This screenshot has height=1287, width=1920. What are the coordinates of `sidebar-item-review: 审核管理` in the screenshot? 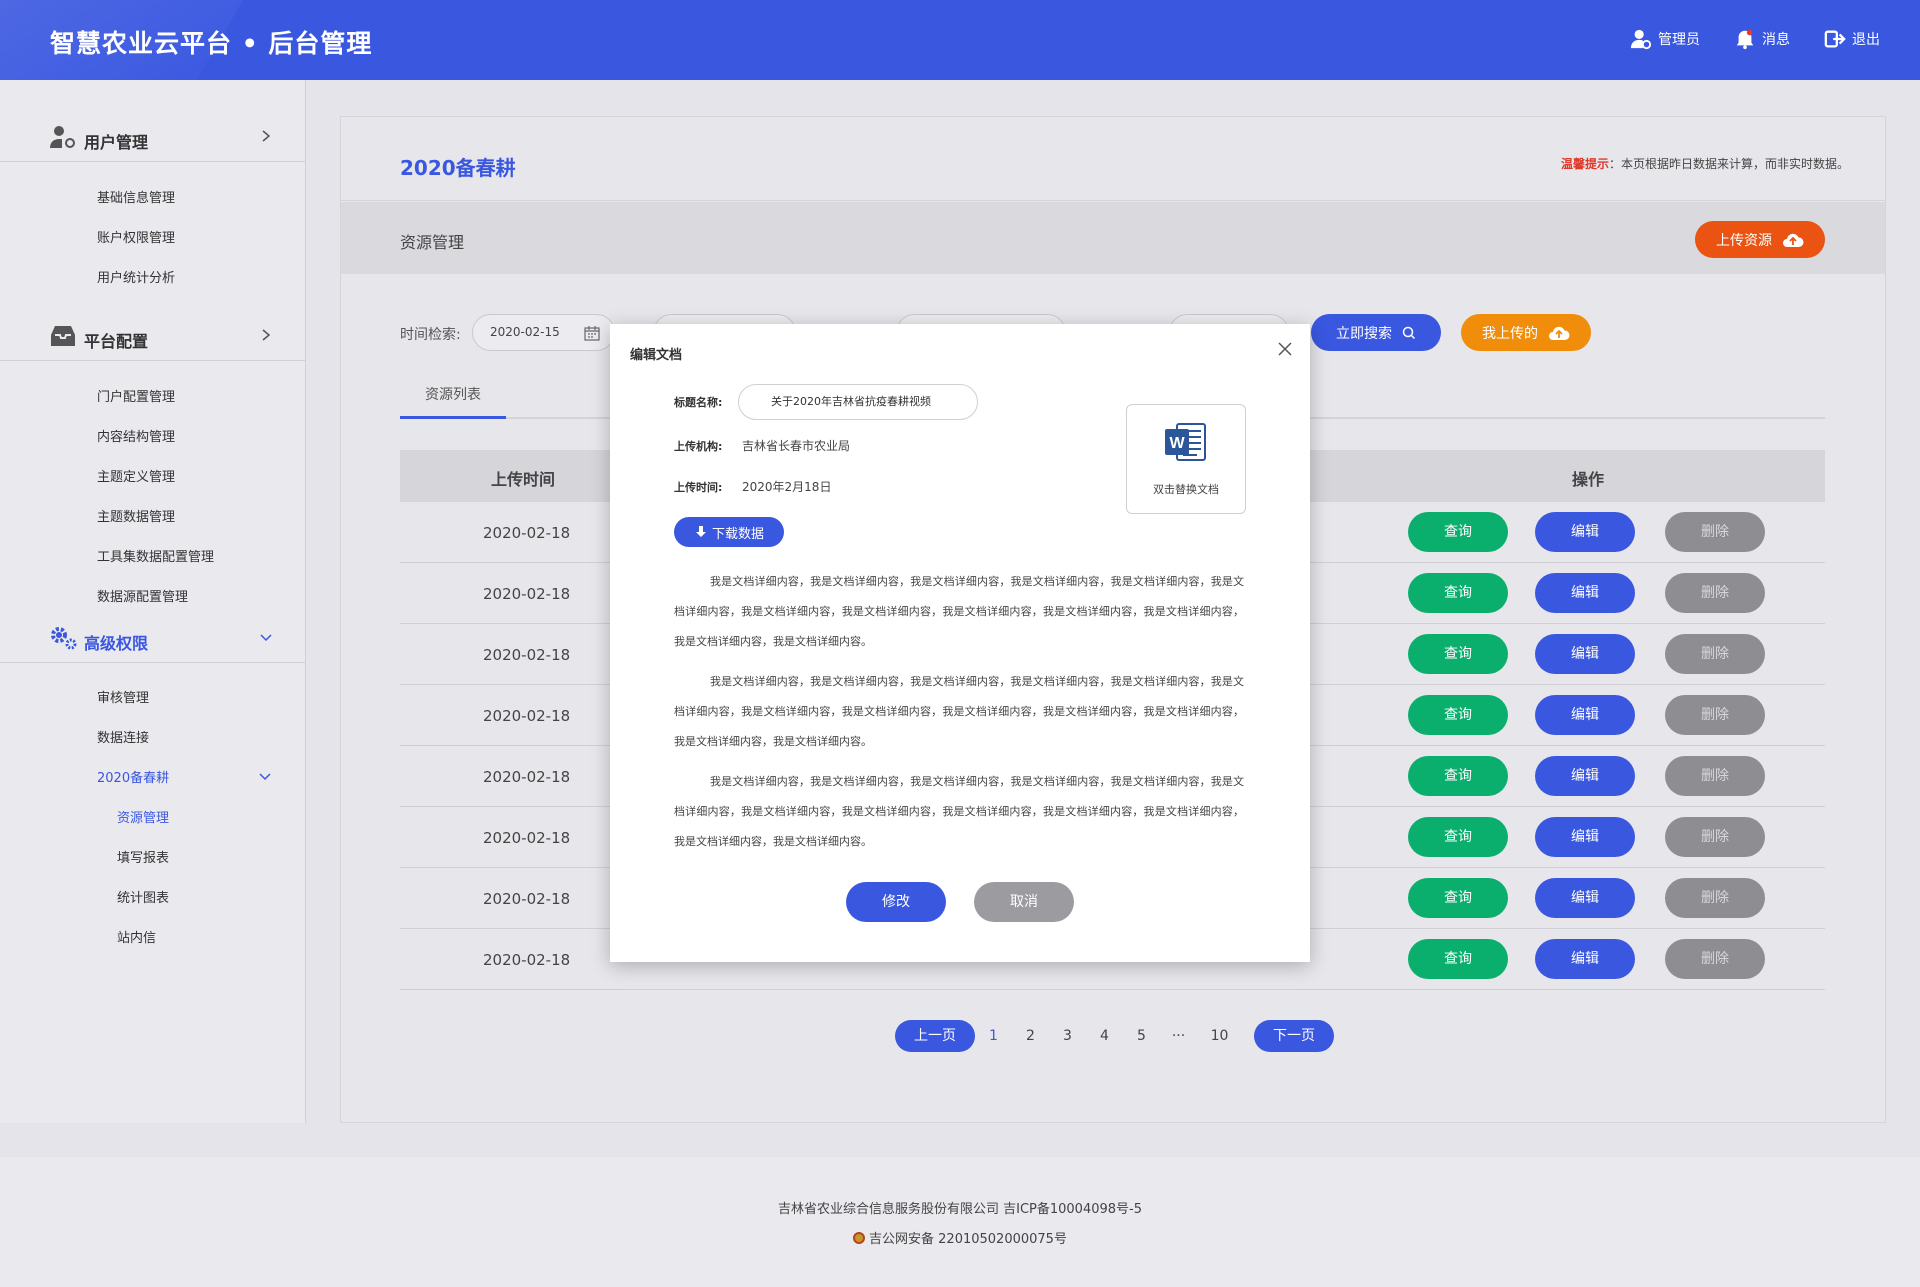 It's located at (123, 696).